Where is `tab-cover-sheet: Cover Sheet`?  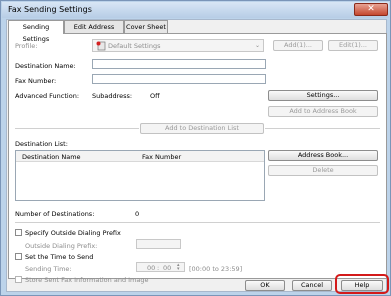 tab-cover-sheet: Cover Sheet is located at coordinates (146, 26).